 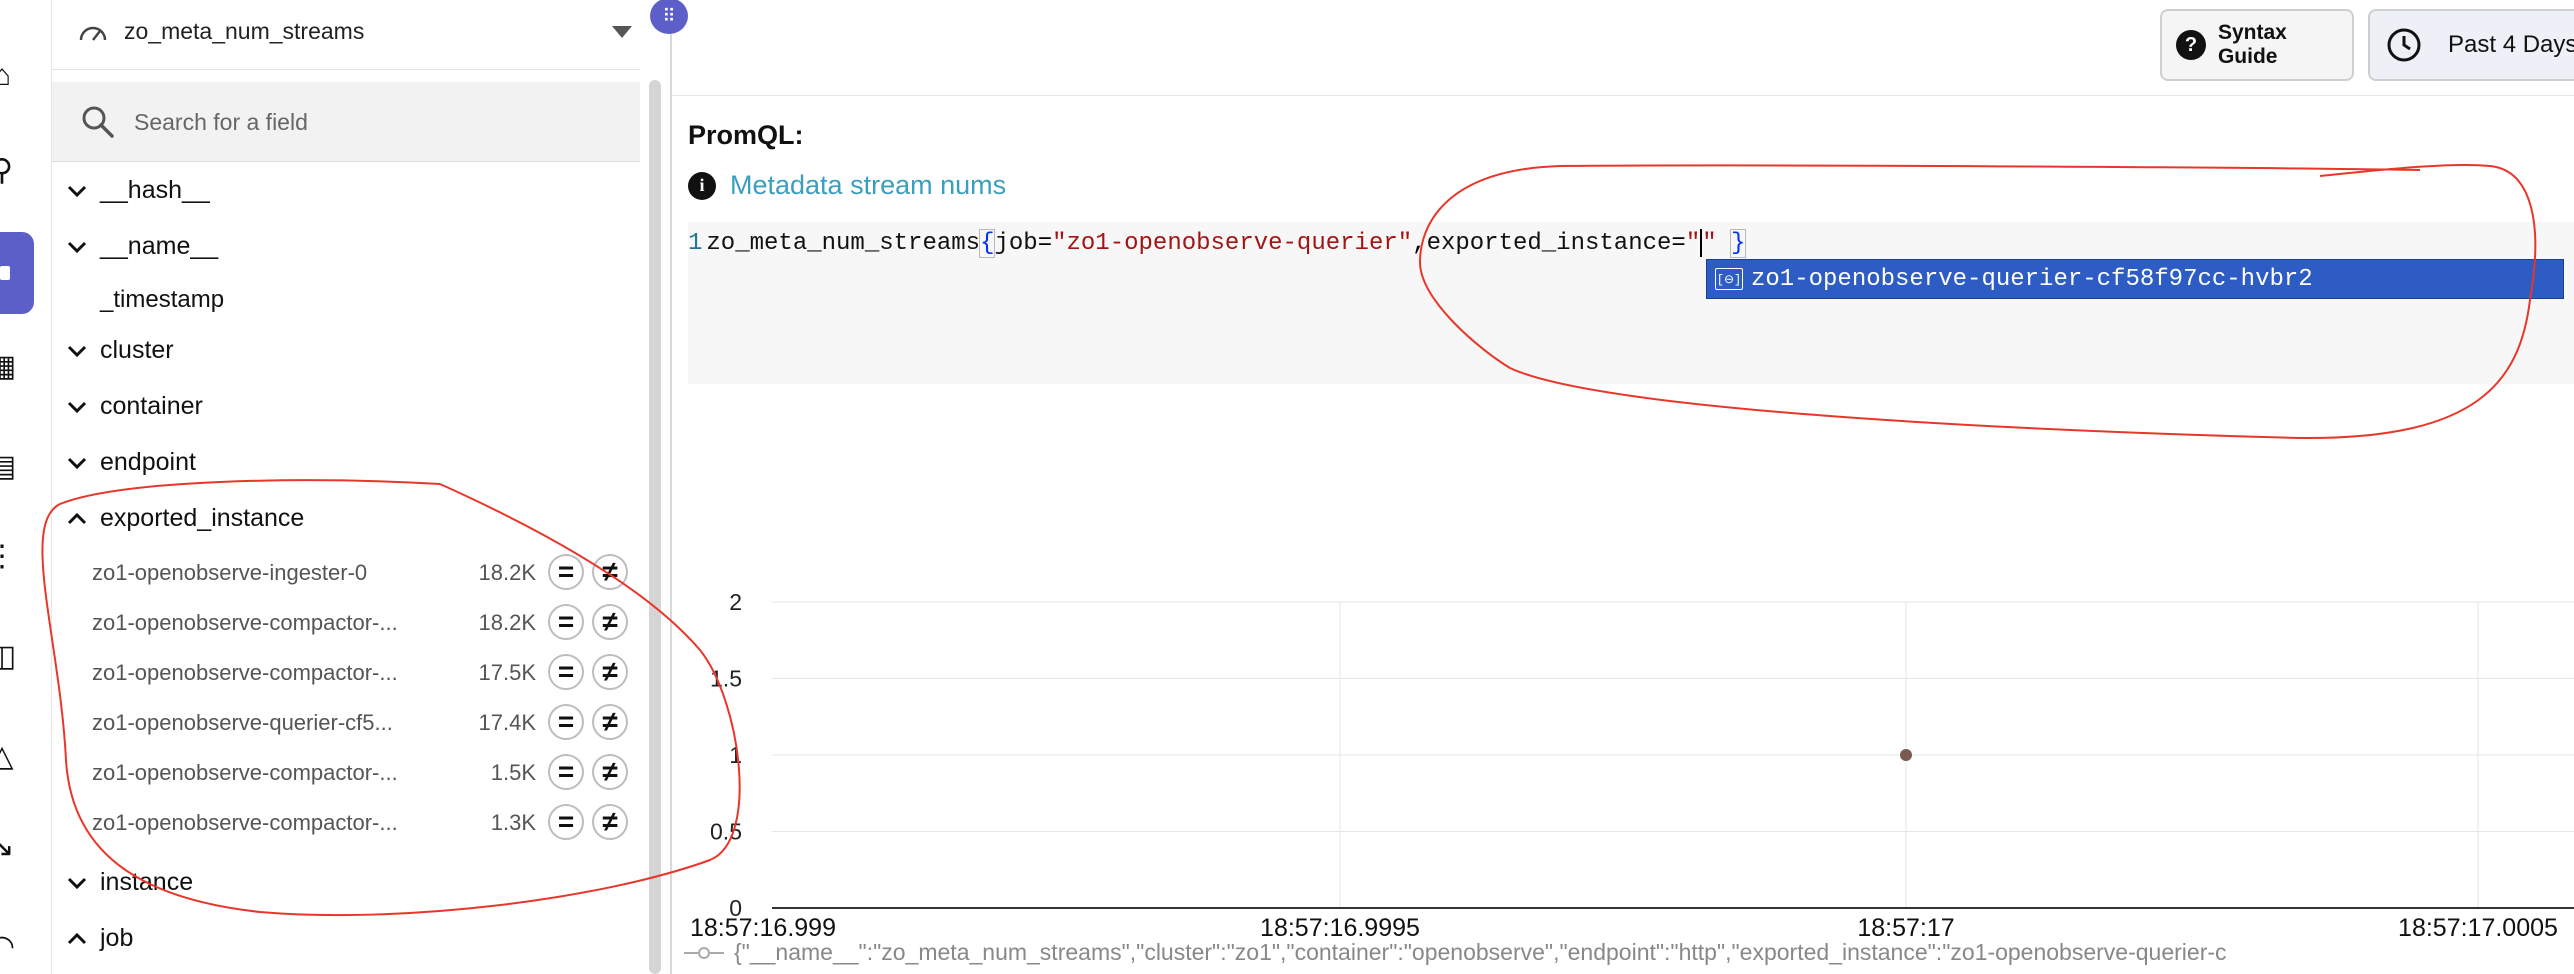 What do you see at coordinates (2191, 45) in the screenshot?
I see `help-icon: ?` at bounding box center [2191, 45].